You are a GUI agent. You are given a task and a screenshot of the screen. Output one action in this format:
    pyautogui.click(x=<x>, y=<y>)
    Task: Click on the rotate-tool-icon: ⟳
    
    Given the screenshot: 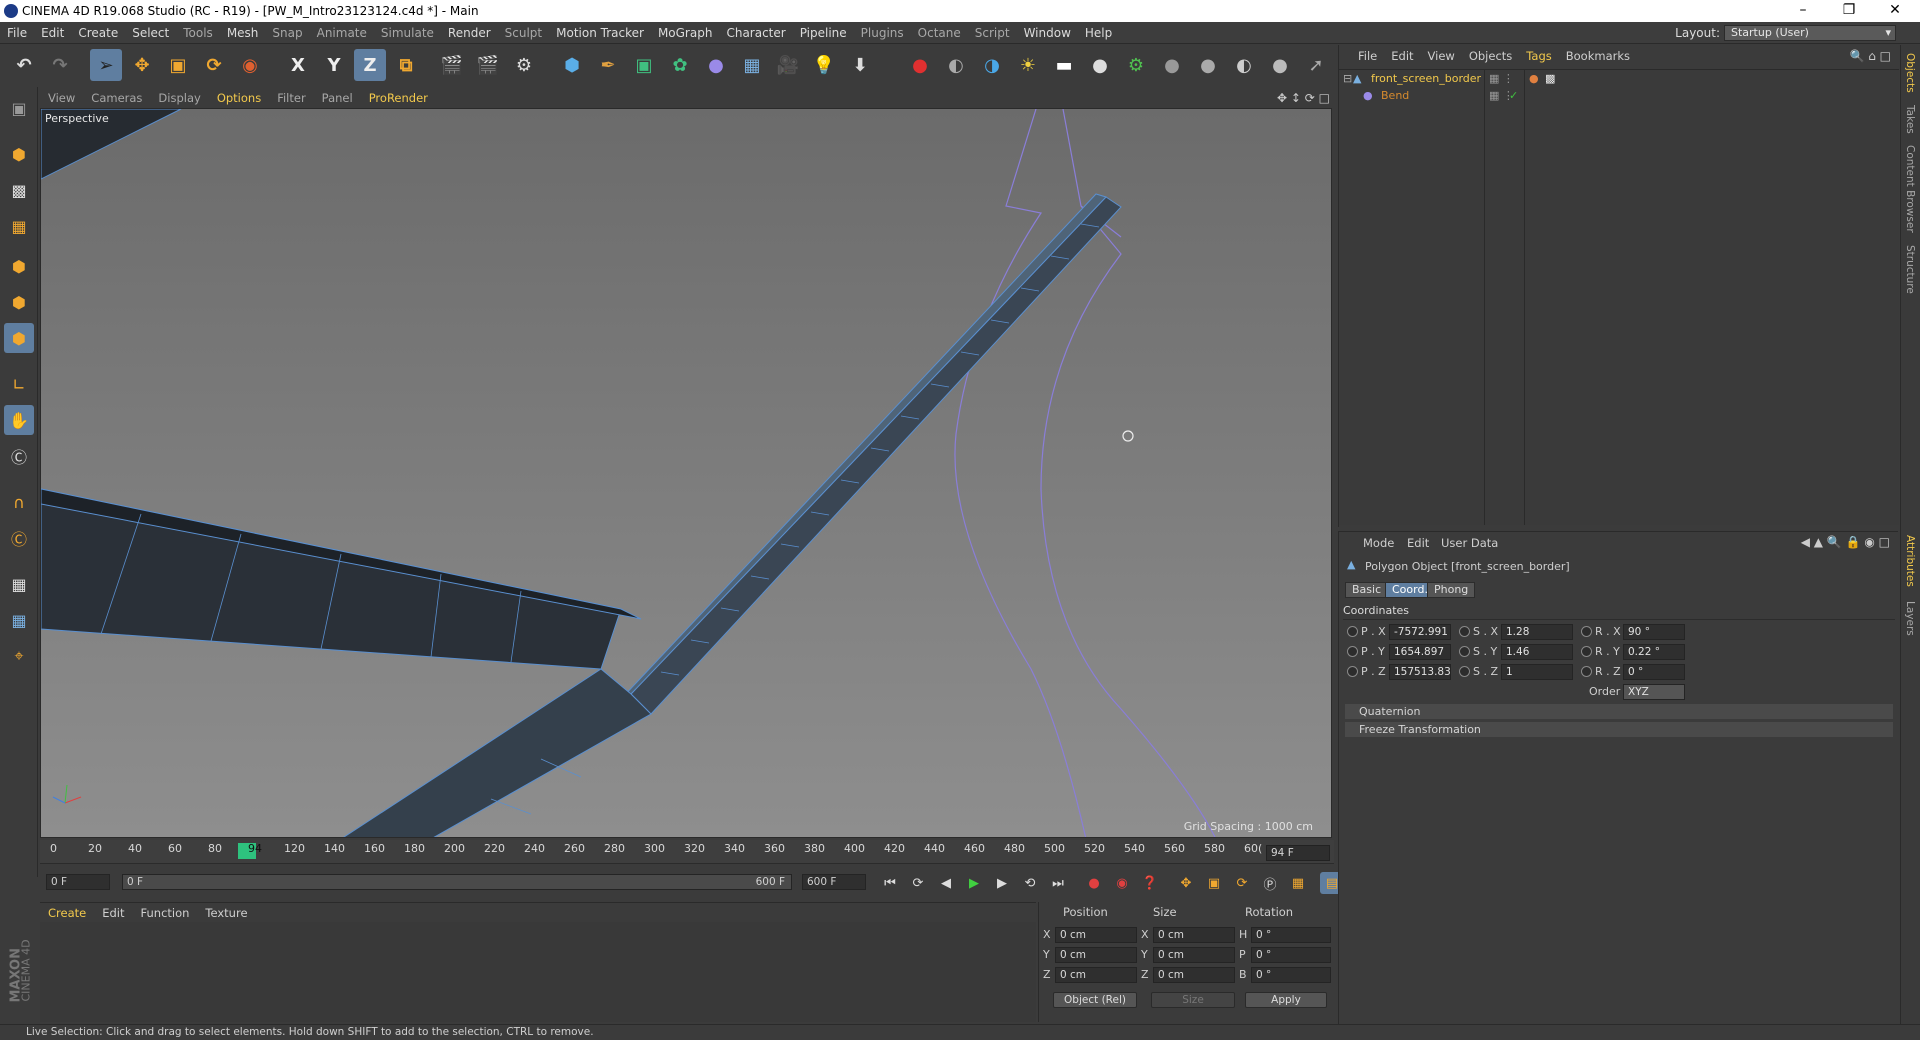 What is the action you would take?
    pyautogui.click(x=214, y=65)
    